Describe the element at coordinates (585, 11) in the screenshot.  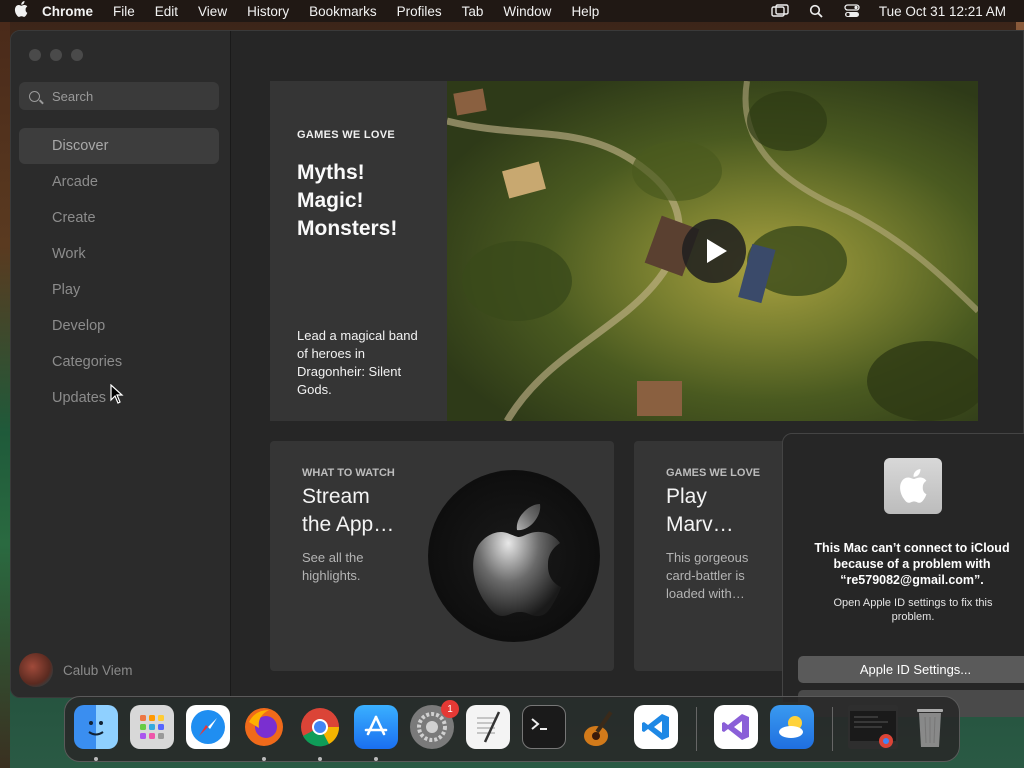
I see `menu-help: Help` at that location.